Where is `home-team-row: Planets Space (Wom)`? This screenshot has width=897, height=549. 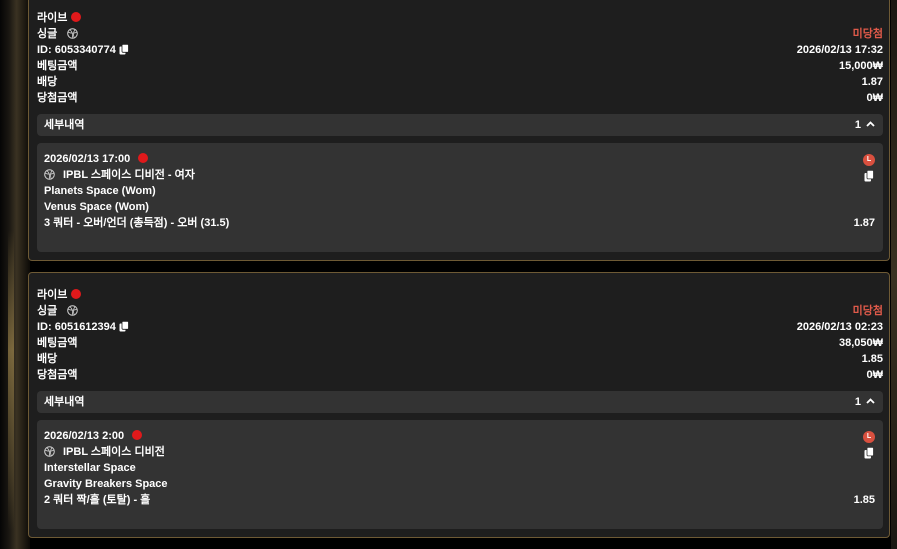
home-team-row: Planets Space (Wom) is located at coordinates (459, 191).